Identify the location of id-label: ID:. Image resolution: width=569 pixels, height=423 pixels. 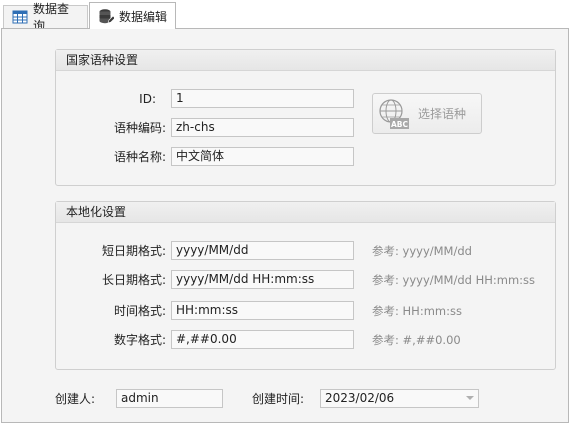
(147, 99).